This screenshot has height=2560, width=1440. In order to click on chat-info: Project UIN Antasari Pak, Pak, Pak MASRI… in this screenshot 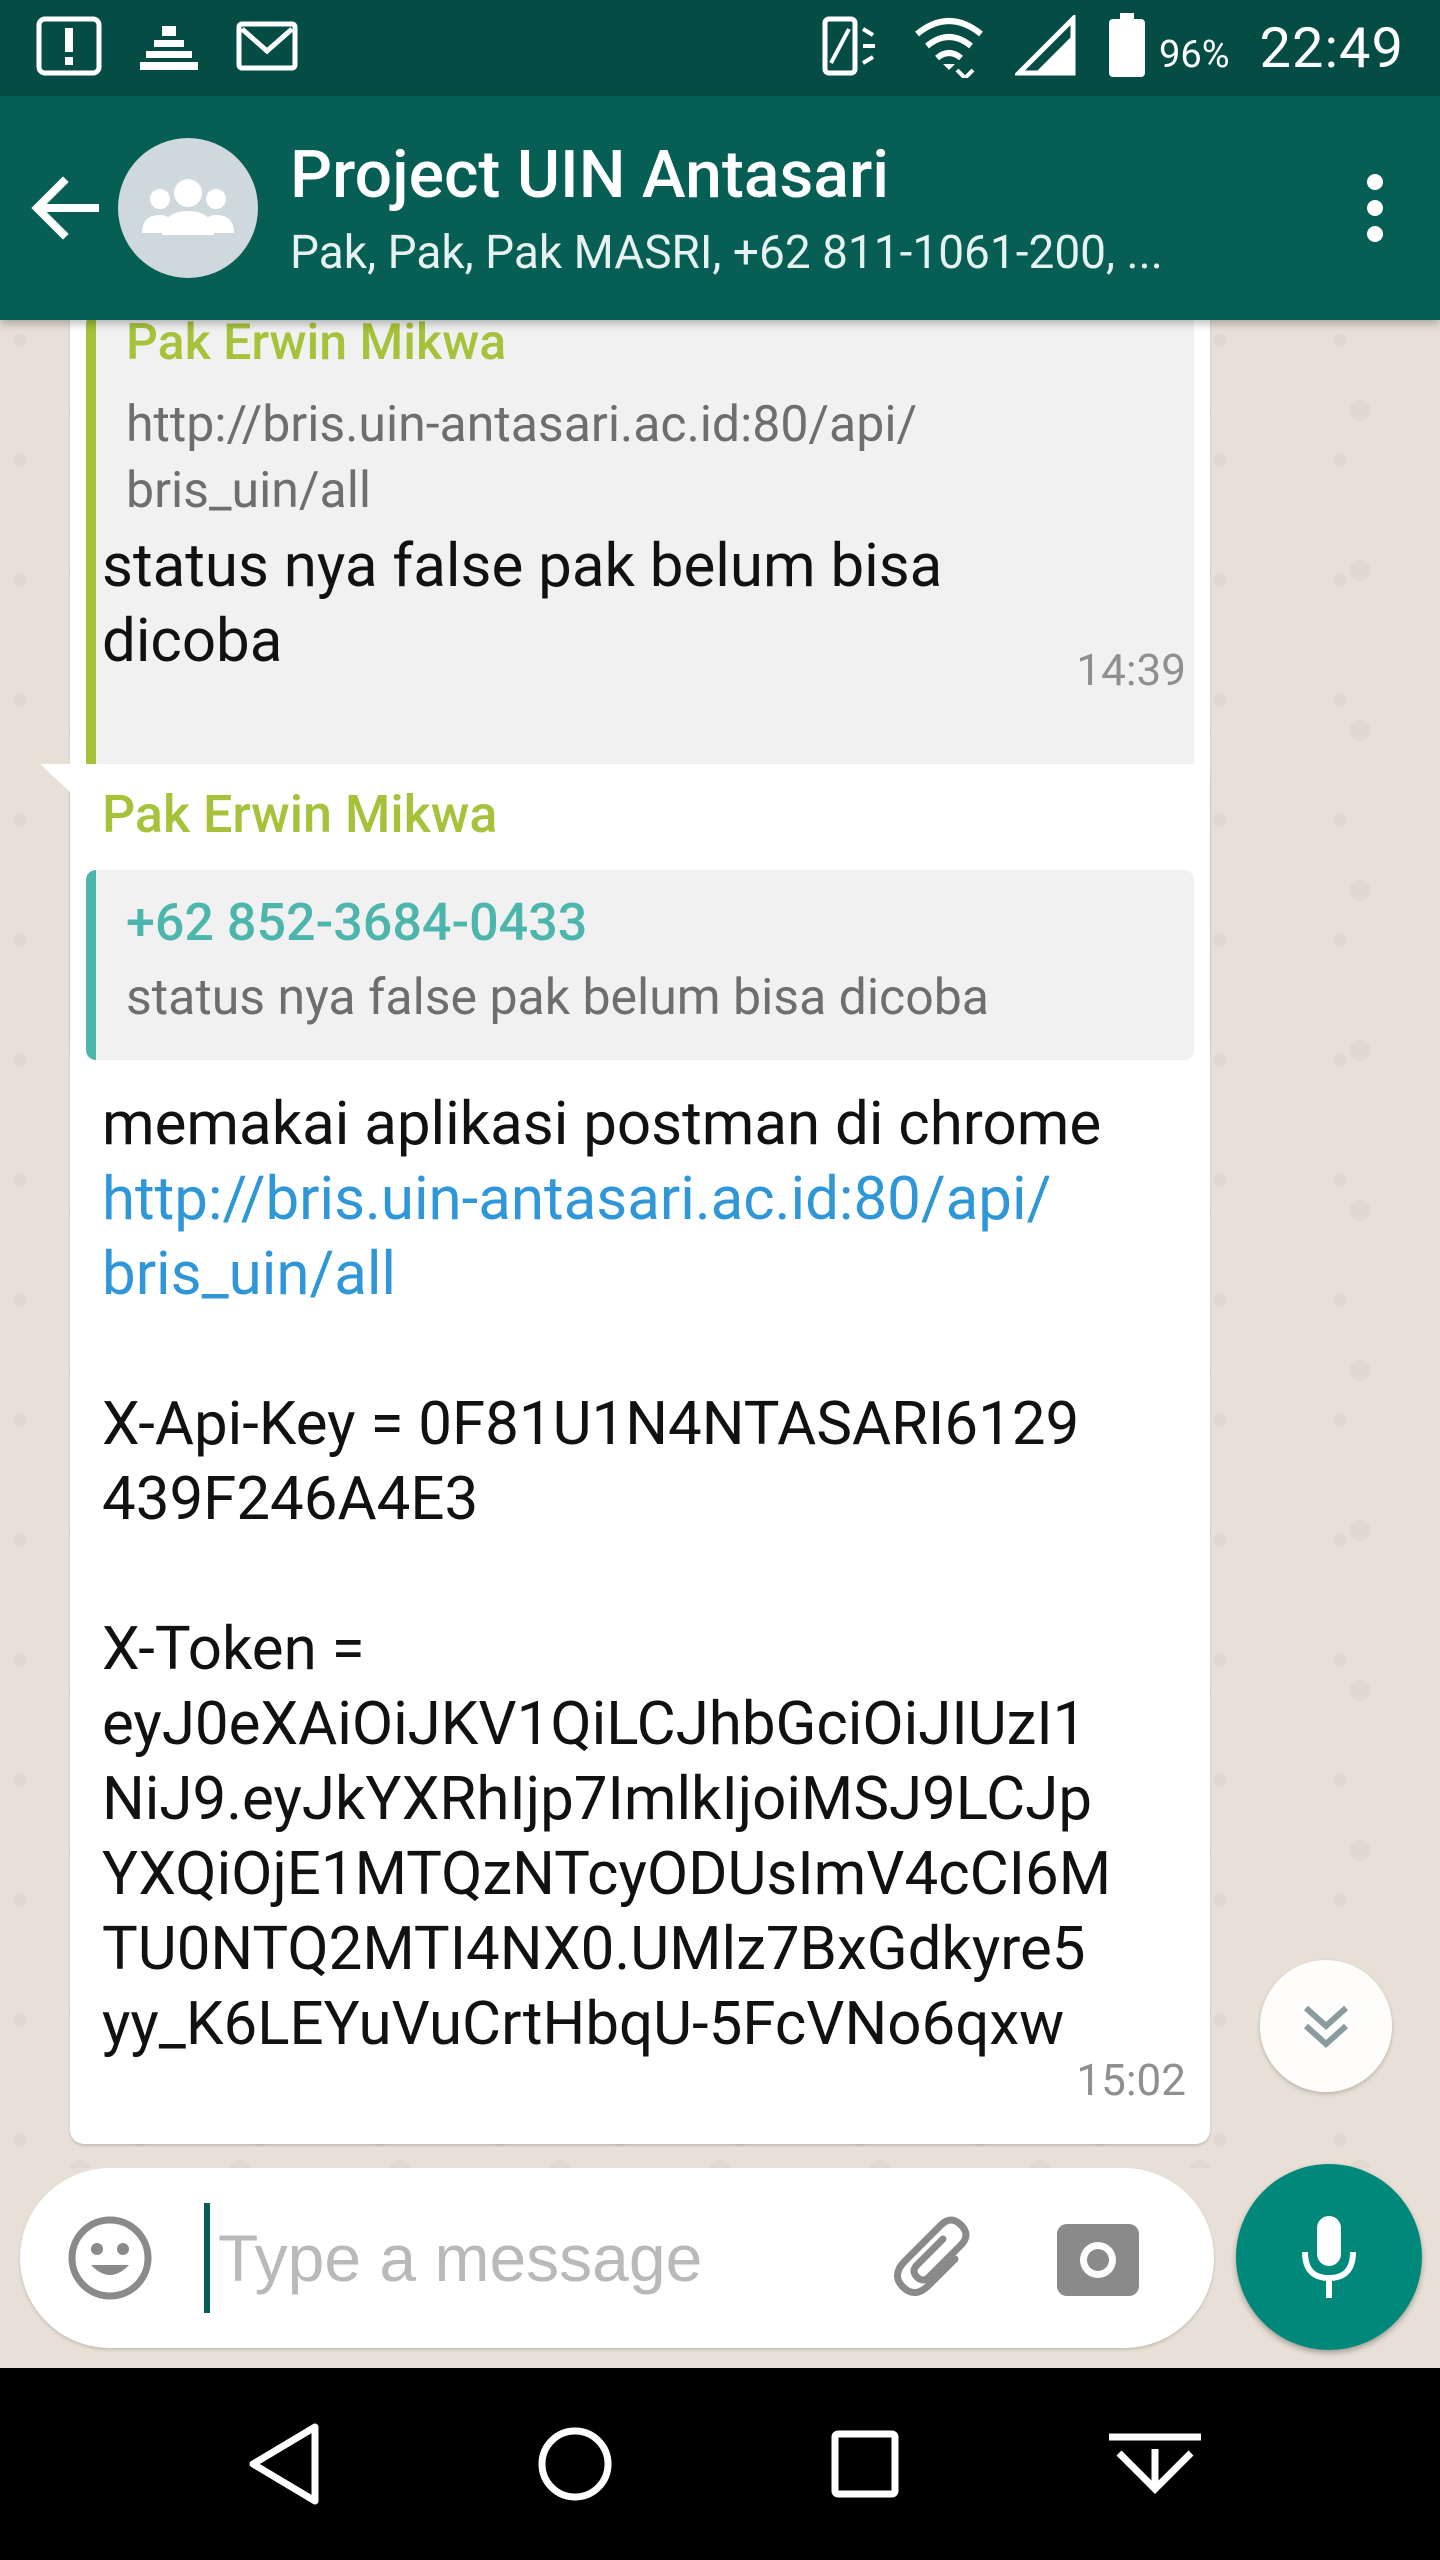, I will do `click(805, 208)`.